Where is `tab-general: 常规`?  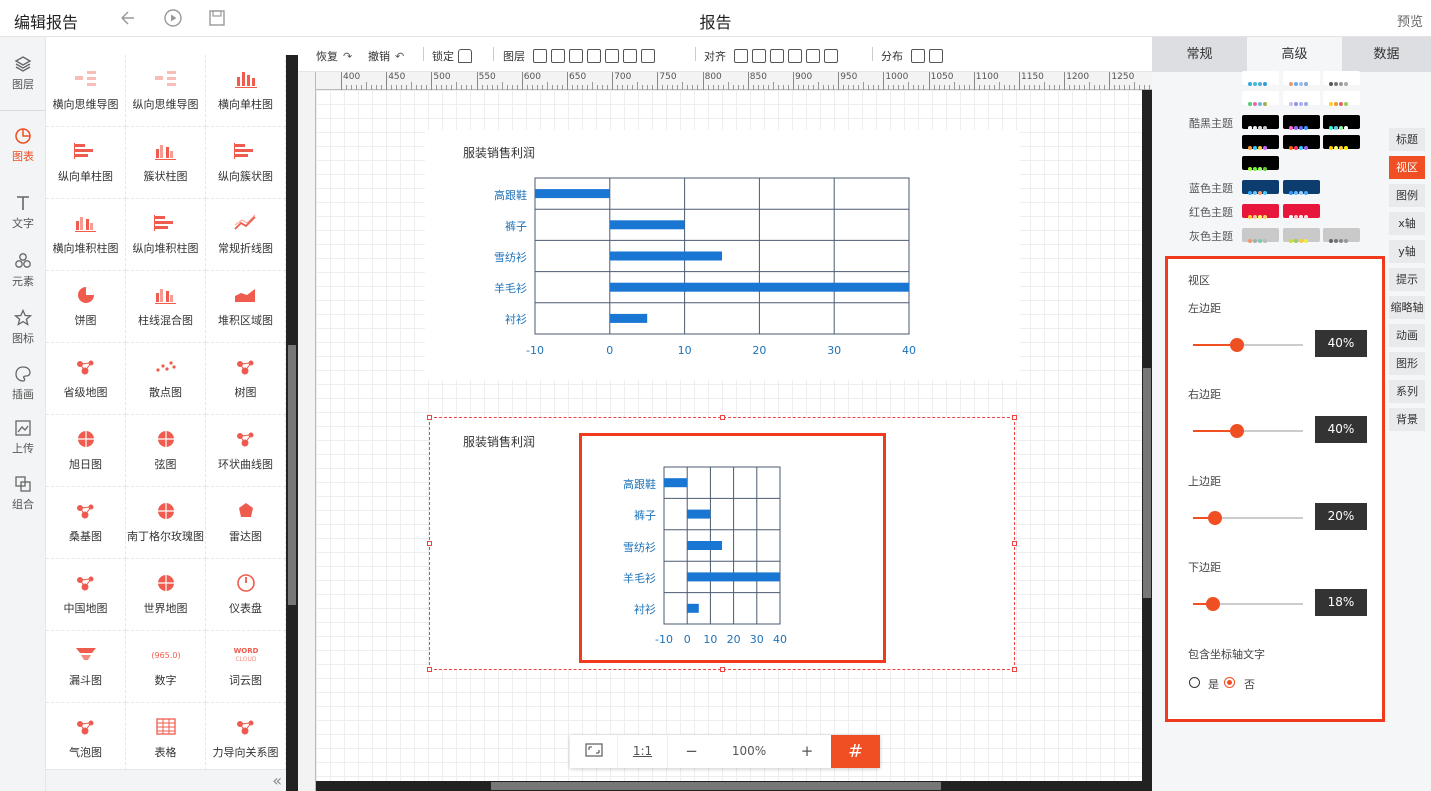 tab-general: 常规 is located at coordinates (1199, 54).